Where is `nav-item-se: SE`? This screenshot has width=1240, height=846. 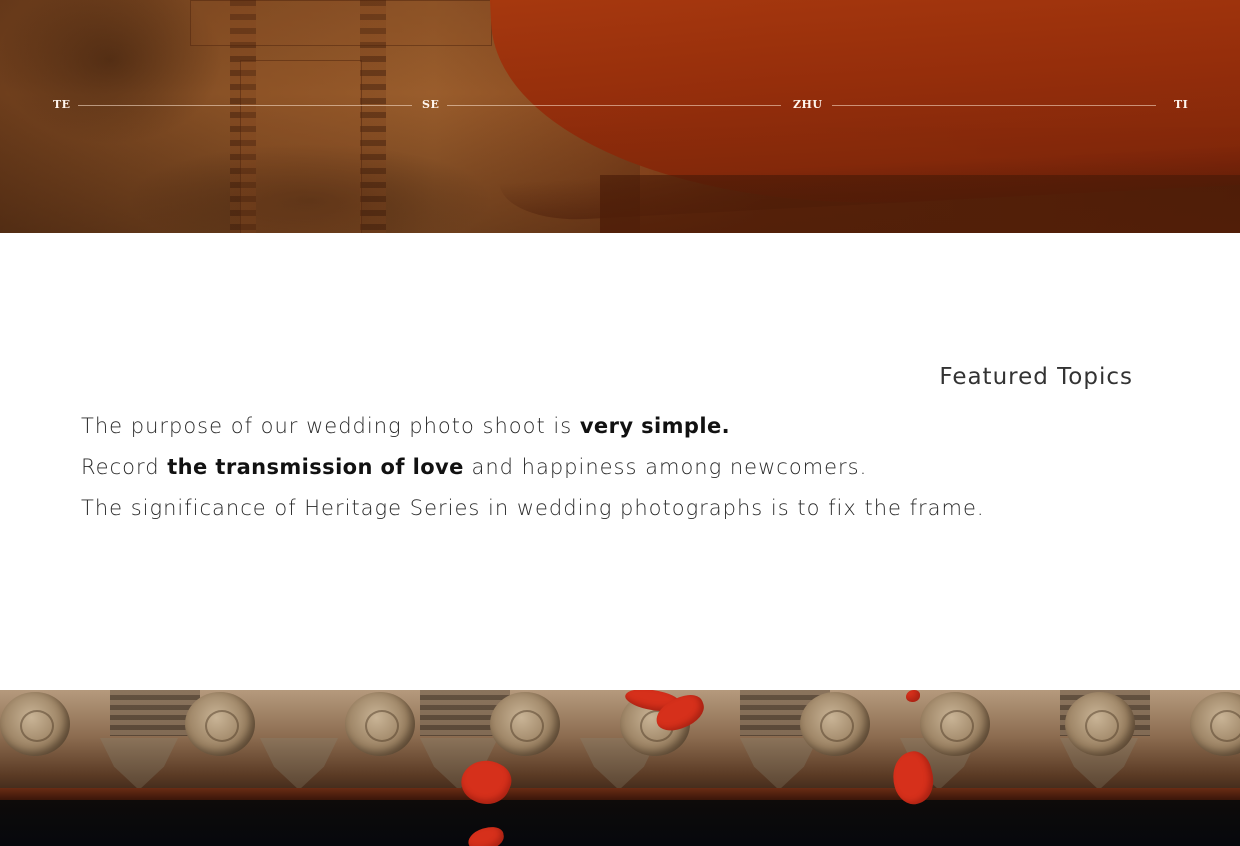 nav-item-se: SE is located at coordinates (430, 104).